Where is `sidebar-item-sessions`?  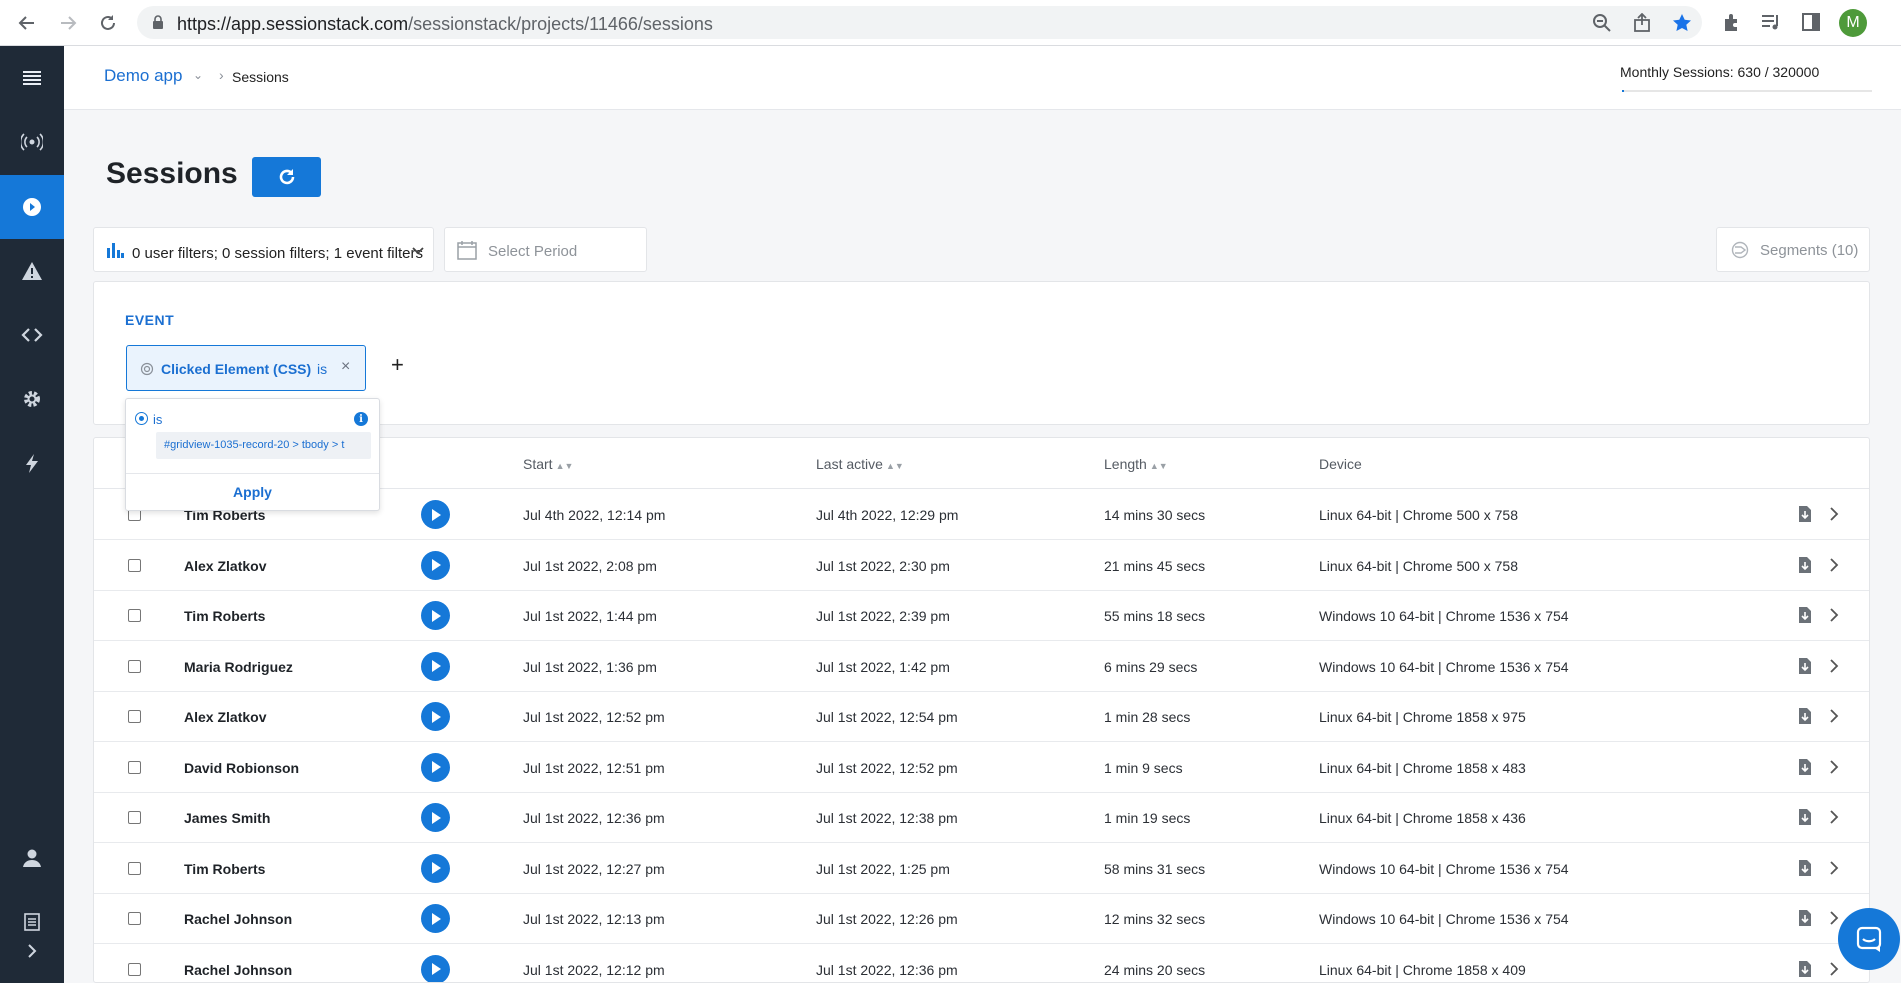 sidebar-item-sessions is located at coordinates (32, 207).